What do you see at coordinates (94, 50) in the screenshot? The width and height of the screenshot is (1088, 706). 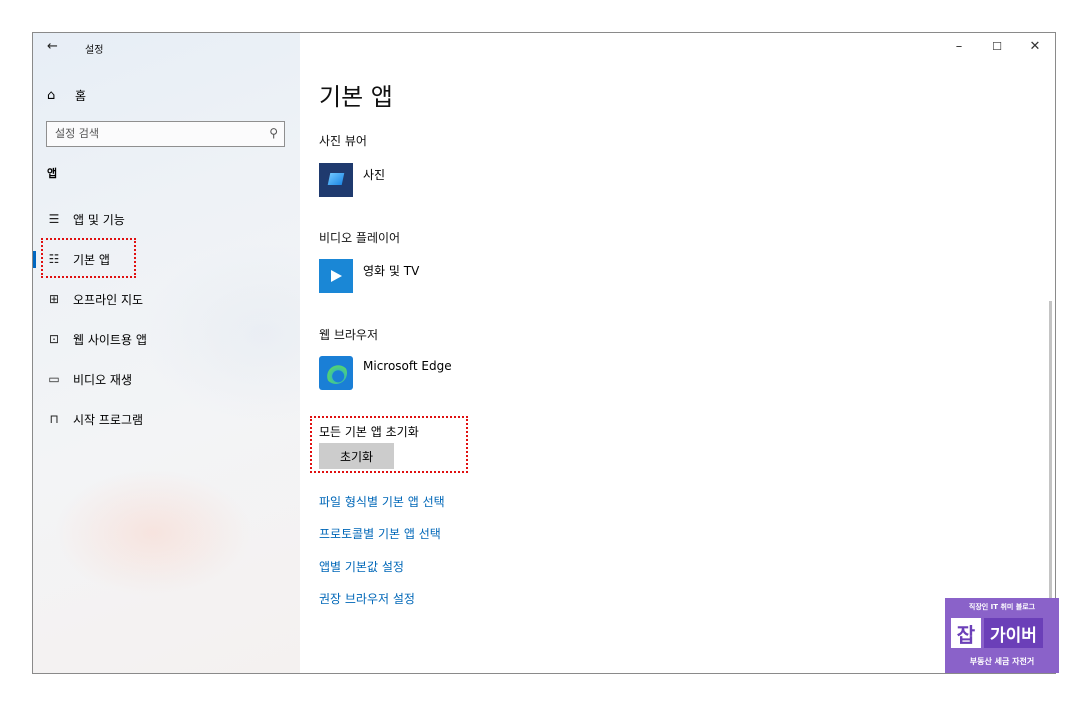 I see `window-title: 설정` at bounding box center [94, 50].